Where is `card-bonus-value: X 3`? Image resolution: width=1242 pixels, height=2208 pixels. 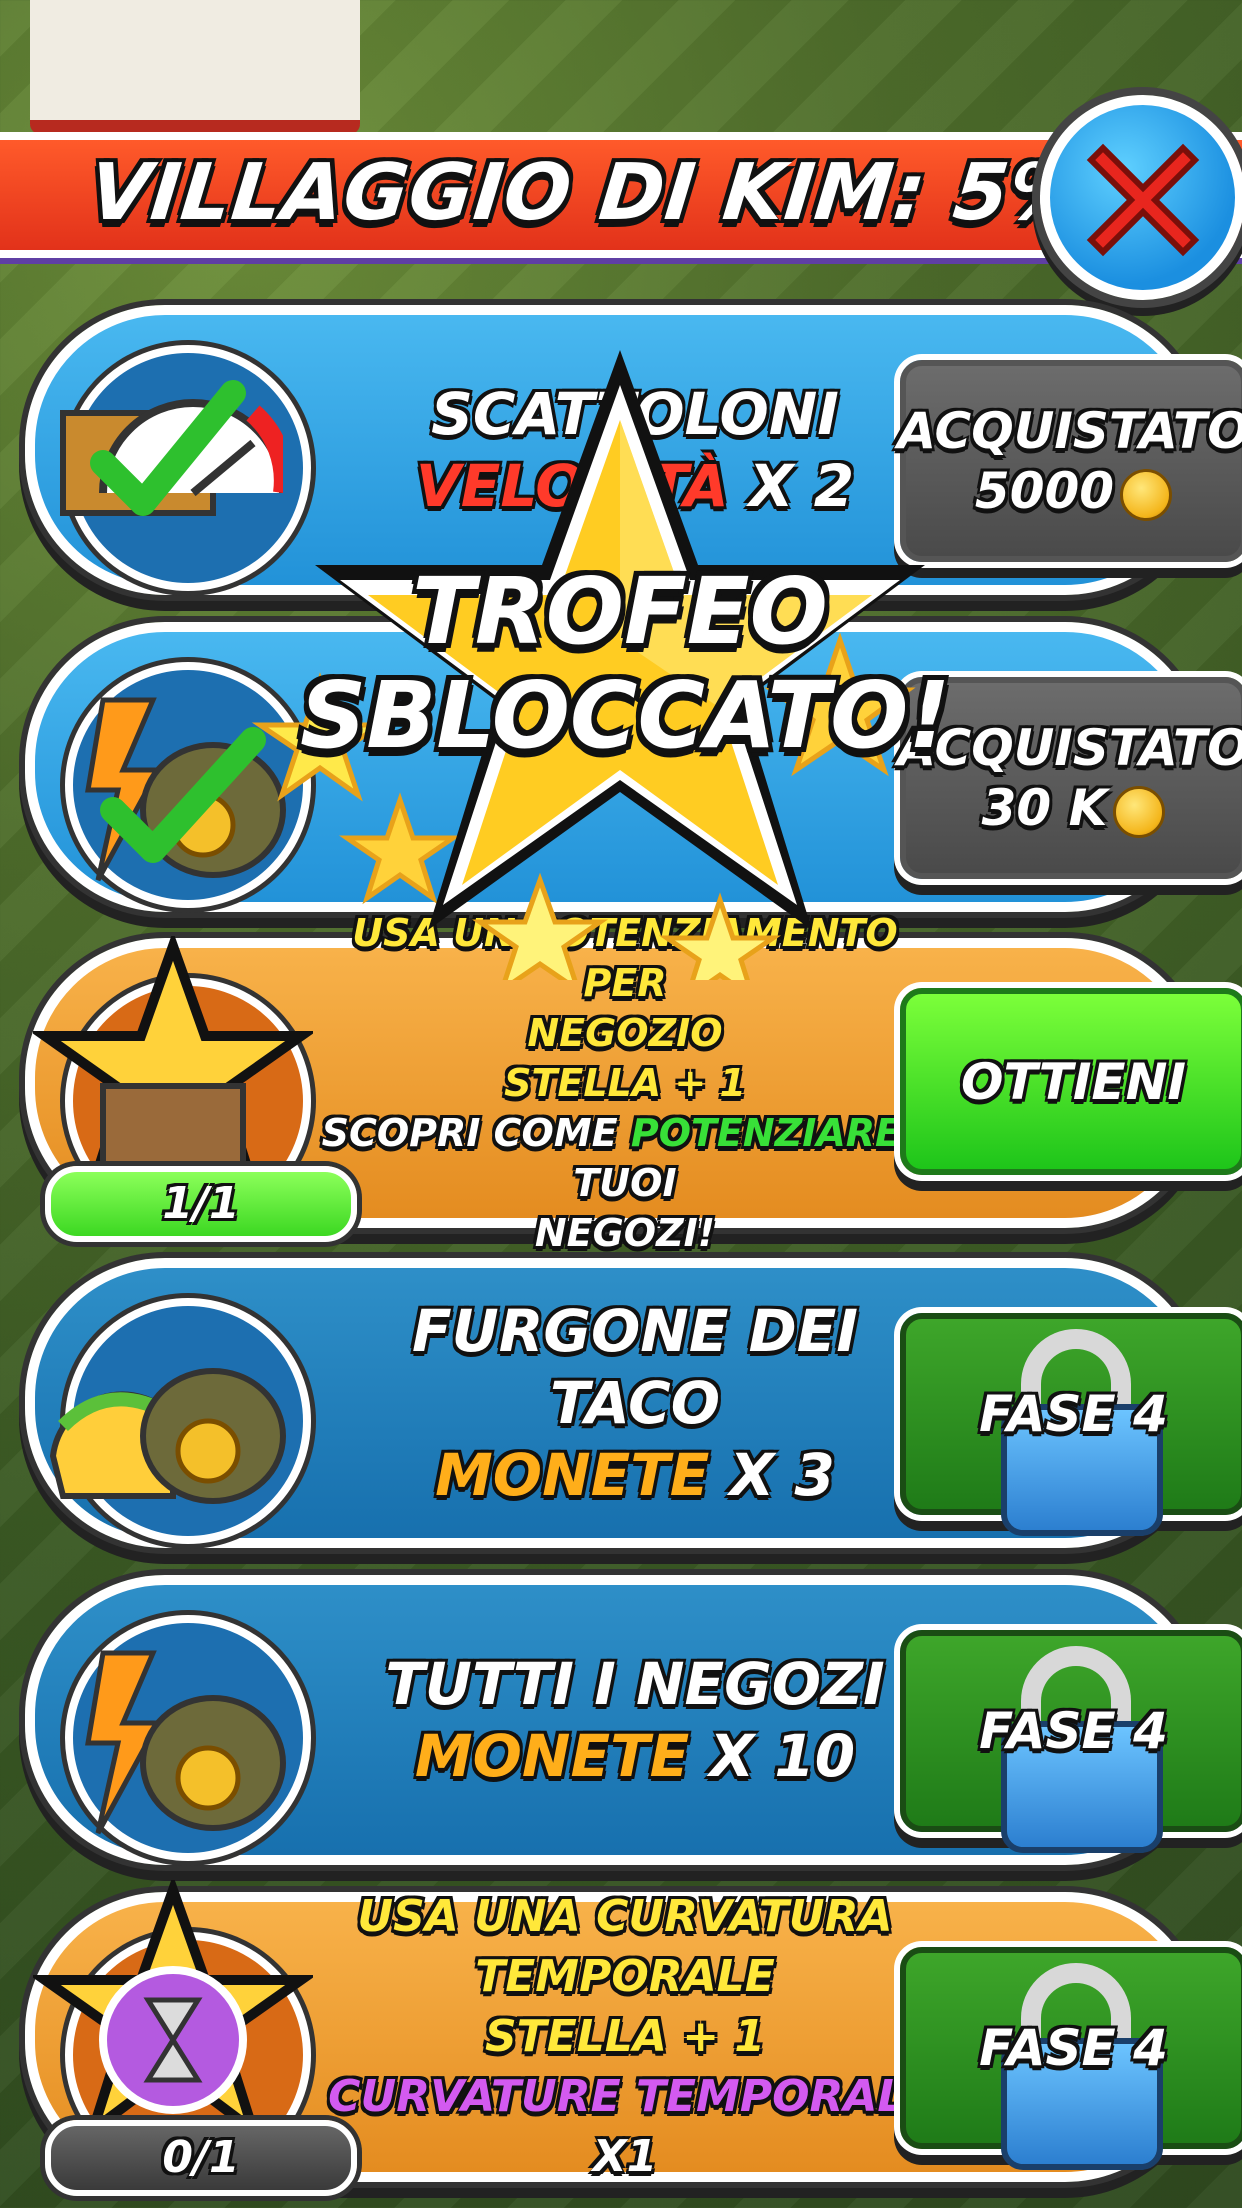 card-bonus-value: X 3 is located at coordinates (782, 1475).